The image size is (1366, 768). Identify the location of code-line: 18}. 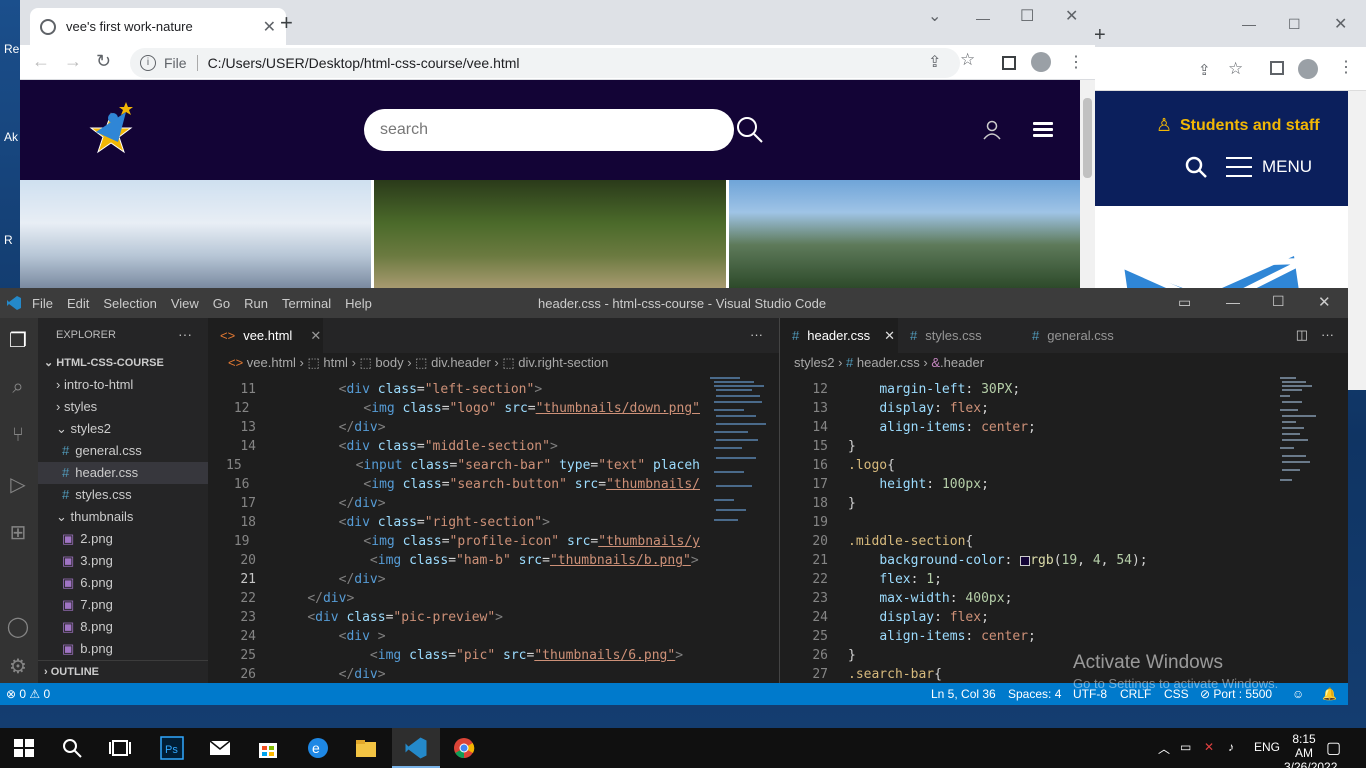
(1025, 503).